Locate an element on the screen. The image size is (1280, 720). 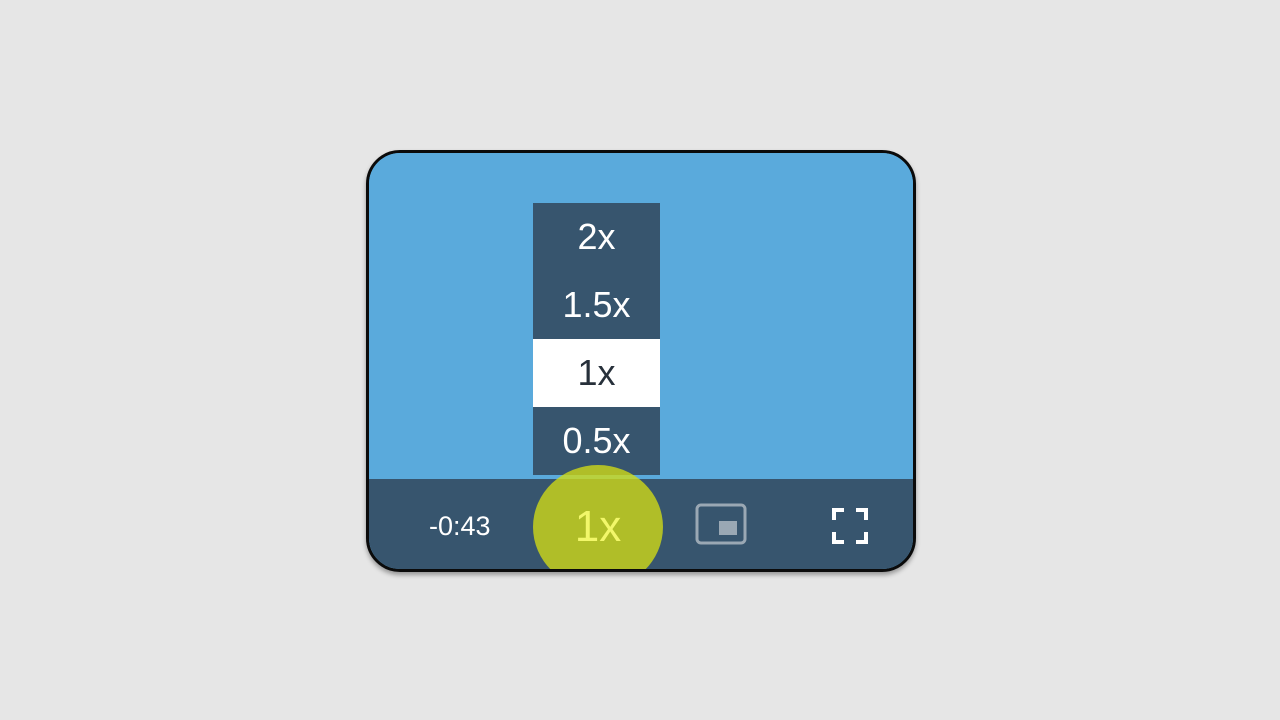
speed-option-1x: 1x is located at coordinates (596, 373).